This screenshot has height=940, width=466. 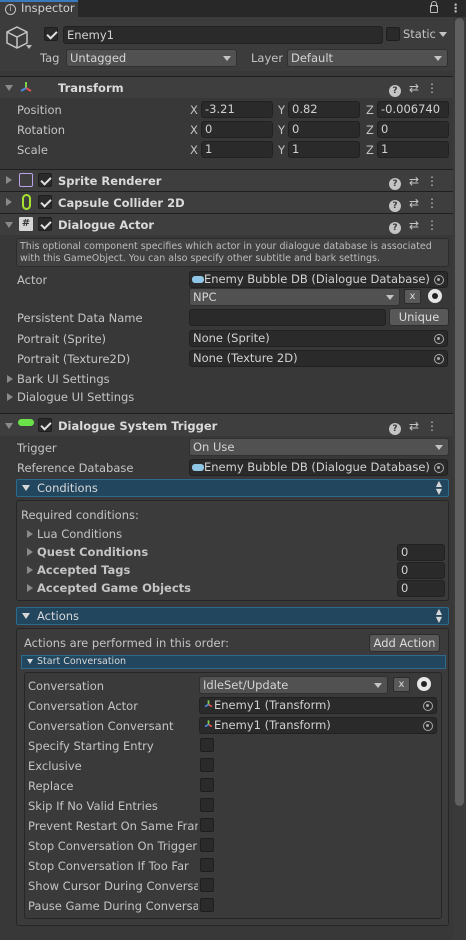 I want to click on accepted-game-objects-foldout: Accepted Game Objects, so click(x=114, y=588).